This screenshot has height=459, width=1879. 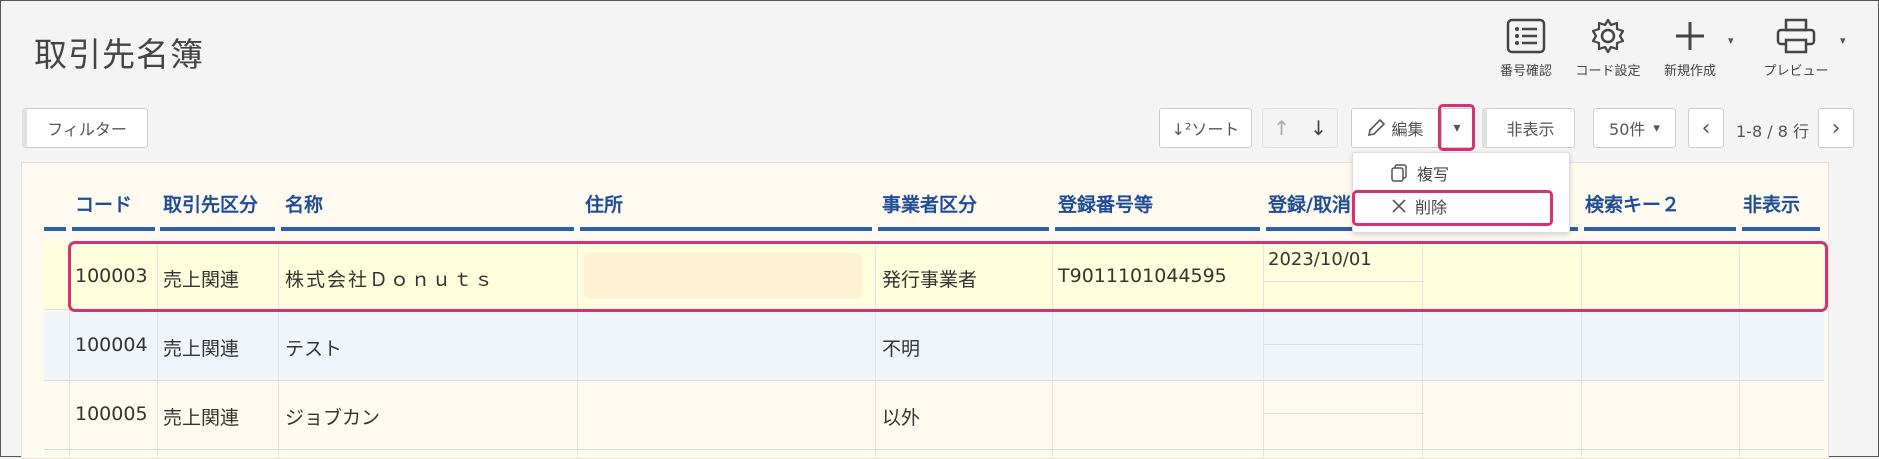 I want to click on page-title: 取引先名簿, so click(x=119, y=54).